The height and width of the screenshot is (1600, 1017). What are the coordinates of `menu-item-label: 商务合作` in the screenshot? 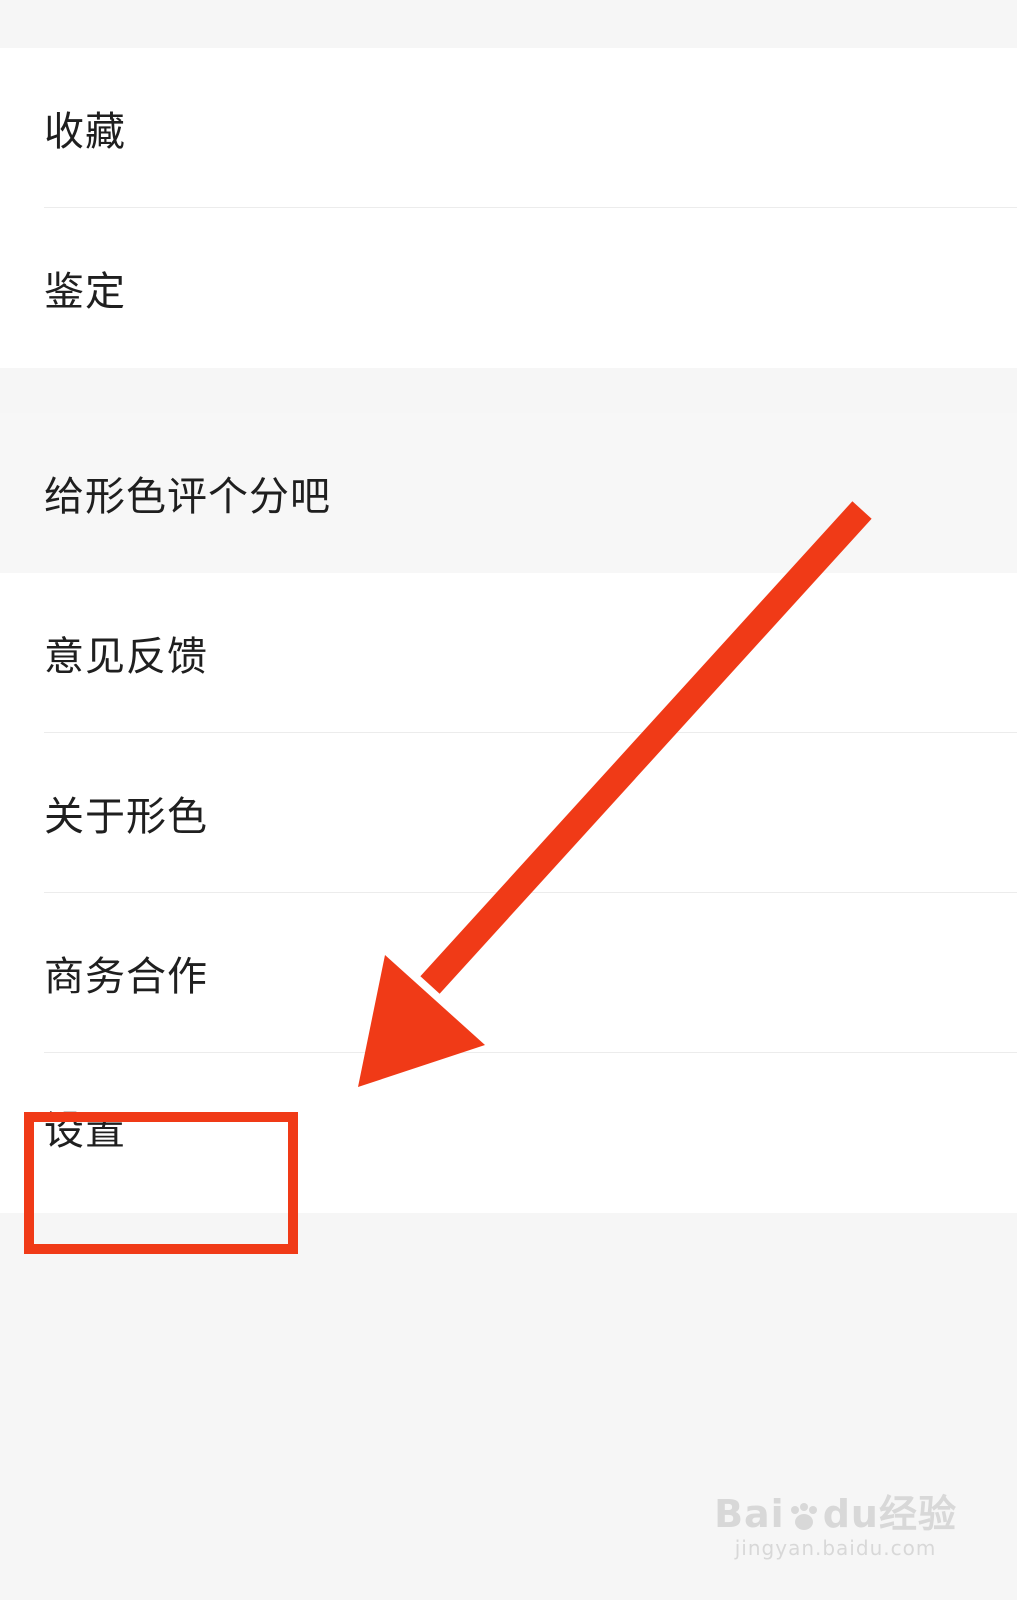 It's located at (126, 977).